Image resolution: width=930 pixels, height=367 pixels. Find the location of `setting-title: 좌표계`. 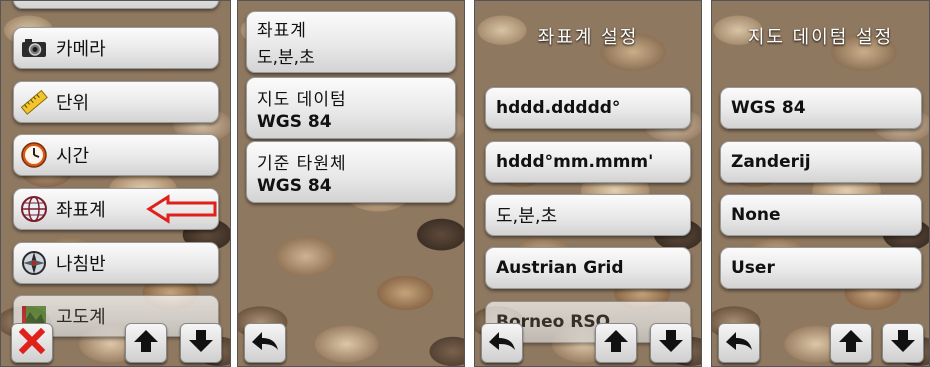

setting-title: 좌표계 is located at coordinates (282, 31).